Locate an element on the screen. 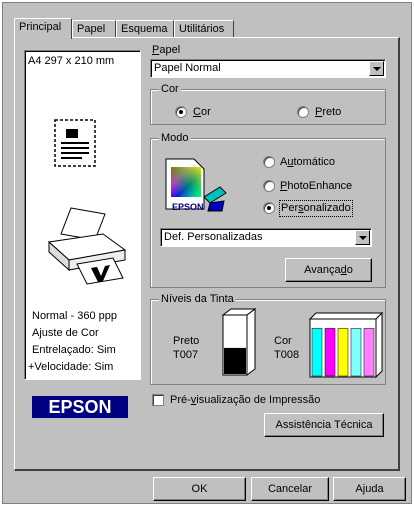 The height and width of the screenshot is (506, 414). cancel-button: Cancelar is located at coordinates (290, 489).